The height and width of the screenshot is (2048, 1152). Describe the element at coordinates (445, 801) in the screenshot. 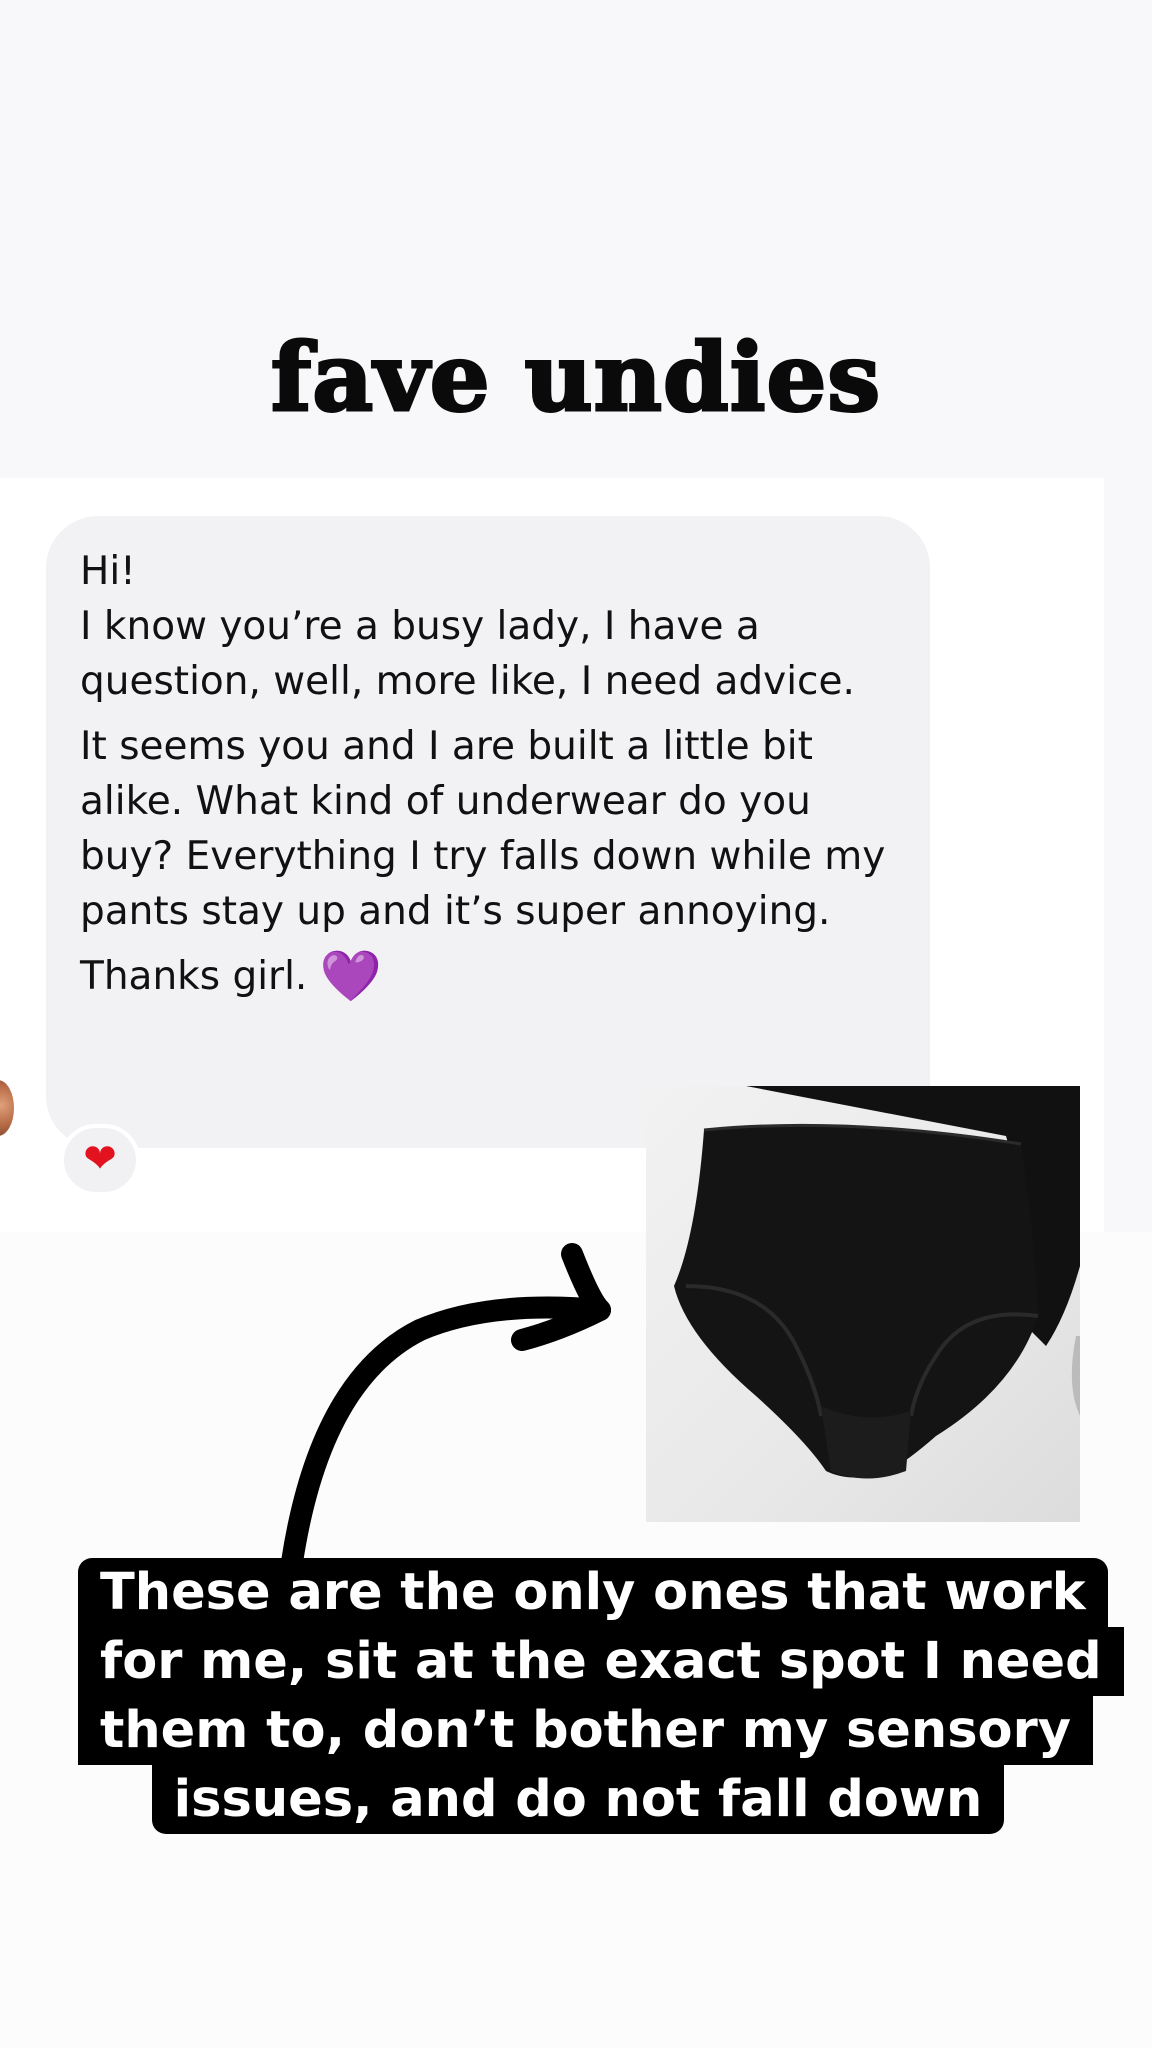

I see `message-line: alike. What kind of underwear do you` at that location.